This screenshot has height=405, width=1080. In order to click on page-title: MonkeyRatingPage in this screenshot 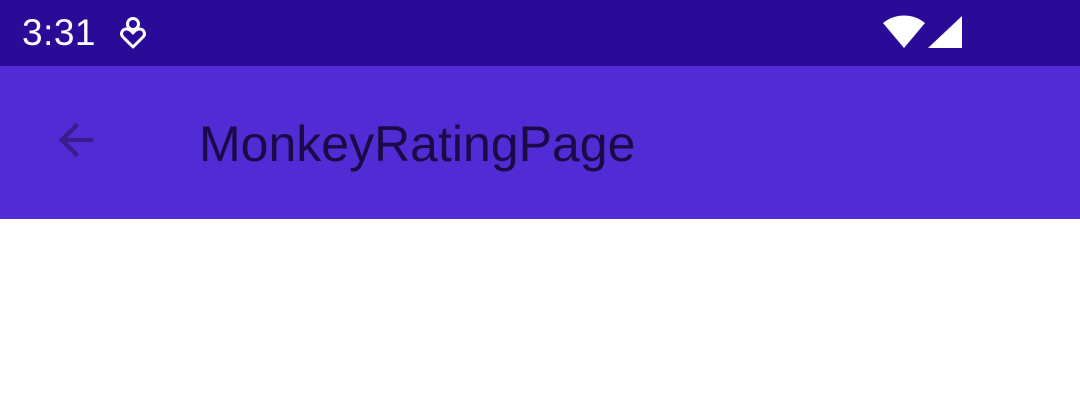, I will do `click(417, 144)`.